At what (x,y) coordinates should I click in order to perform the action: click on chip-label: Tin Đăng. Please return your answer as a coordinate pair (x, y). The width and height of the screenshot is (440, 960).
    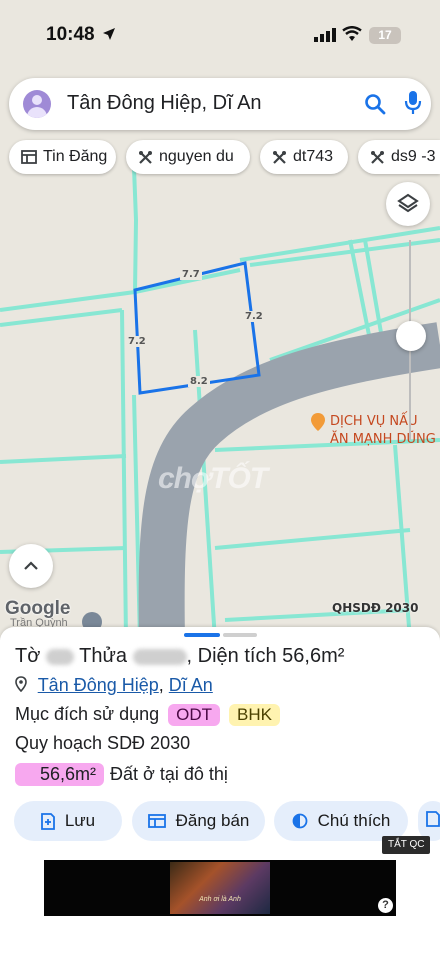
    Looking at the image, I should click on (75, 156).